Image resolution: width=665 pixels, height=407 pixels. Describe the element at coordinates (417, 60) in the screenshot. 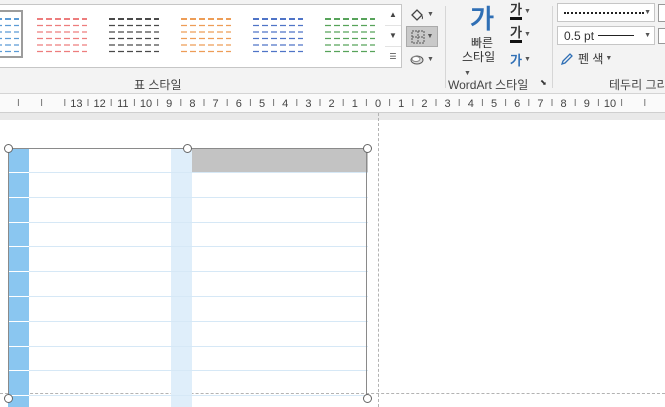

I see `effects-icon` at that location.